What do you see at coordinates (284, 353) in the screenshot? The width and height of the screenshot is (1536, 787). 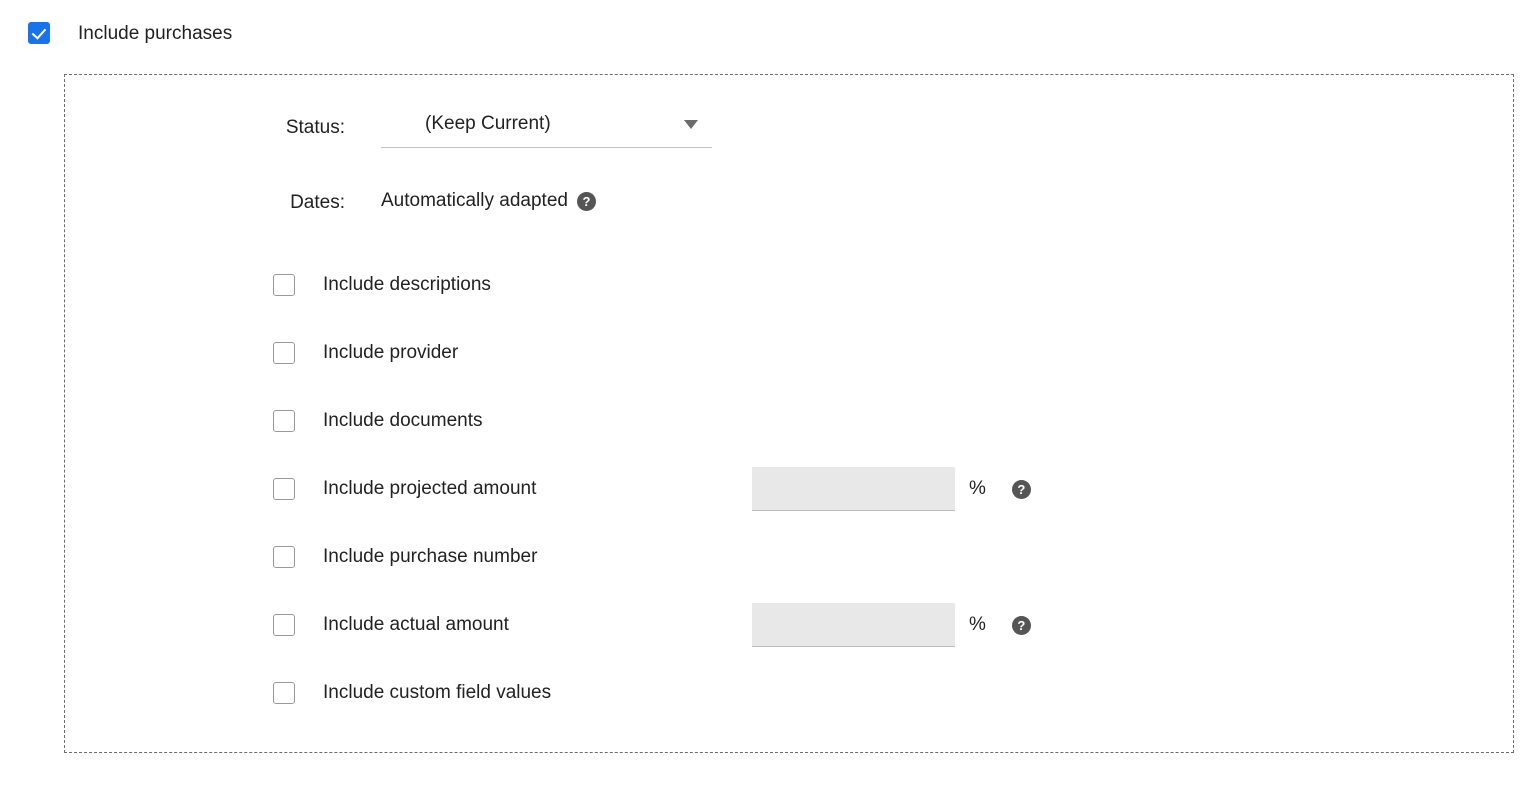 I see `include-provider-checkbox` at bounding box center [284, 353].